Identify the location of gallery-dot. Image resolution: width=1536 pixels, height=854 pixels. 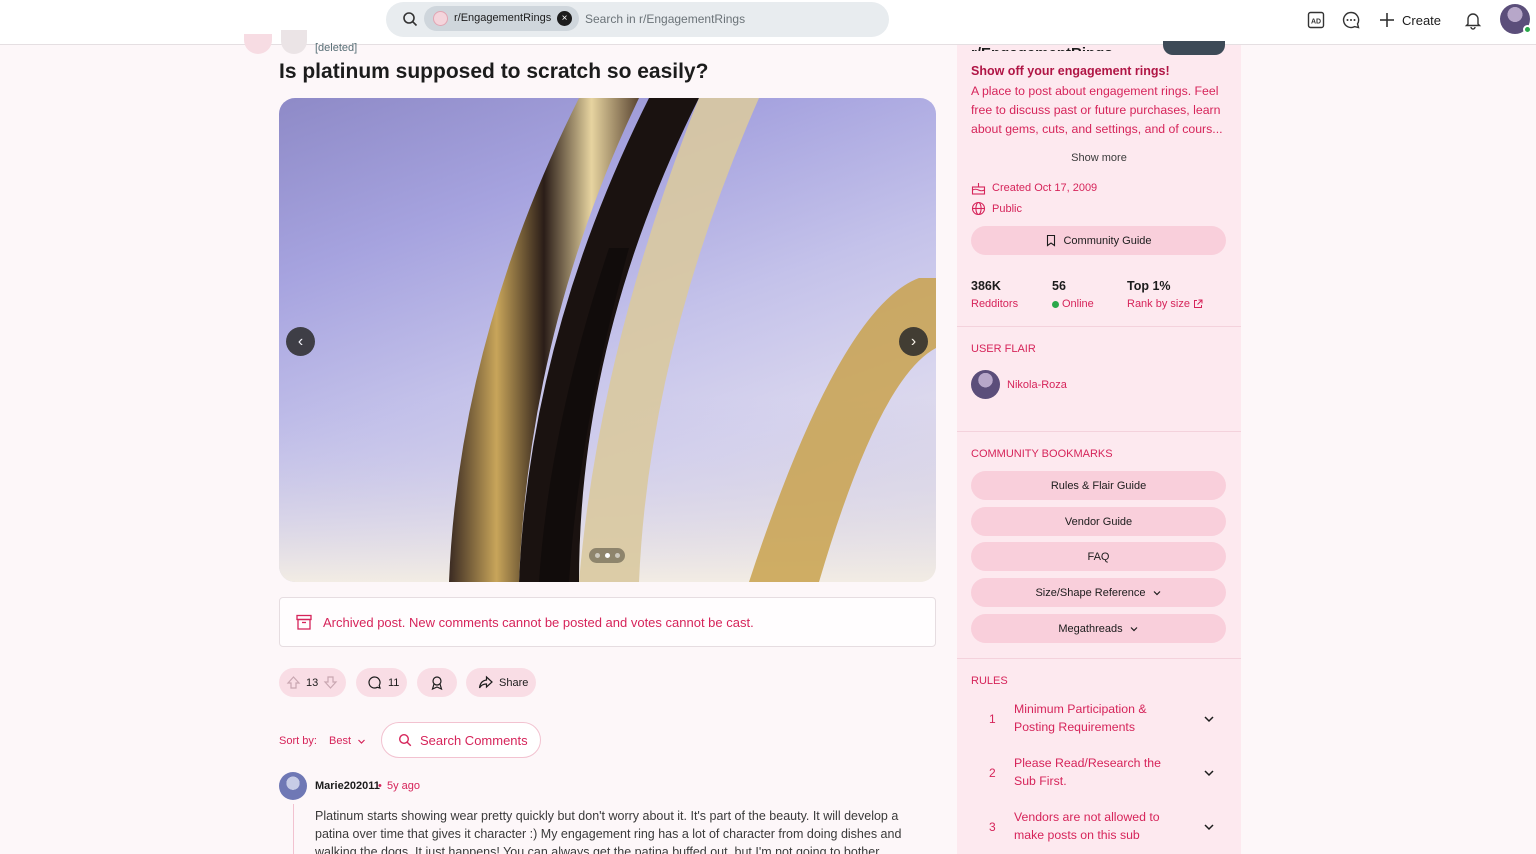
(597, 555).